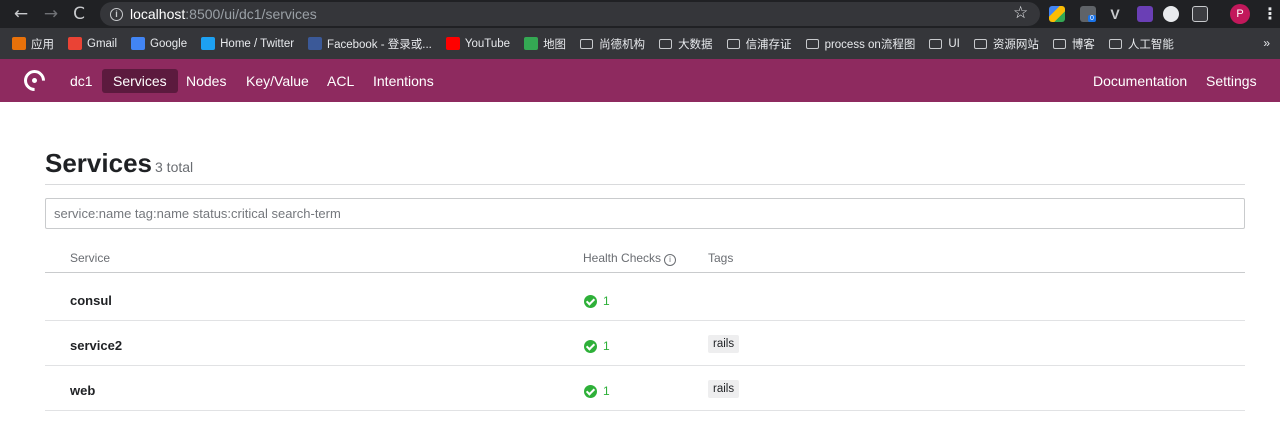  Describe the element at coordinates (277, 81) in the screenshot. I see `nav-key-value: Key/Value` at that location.